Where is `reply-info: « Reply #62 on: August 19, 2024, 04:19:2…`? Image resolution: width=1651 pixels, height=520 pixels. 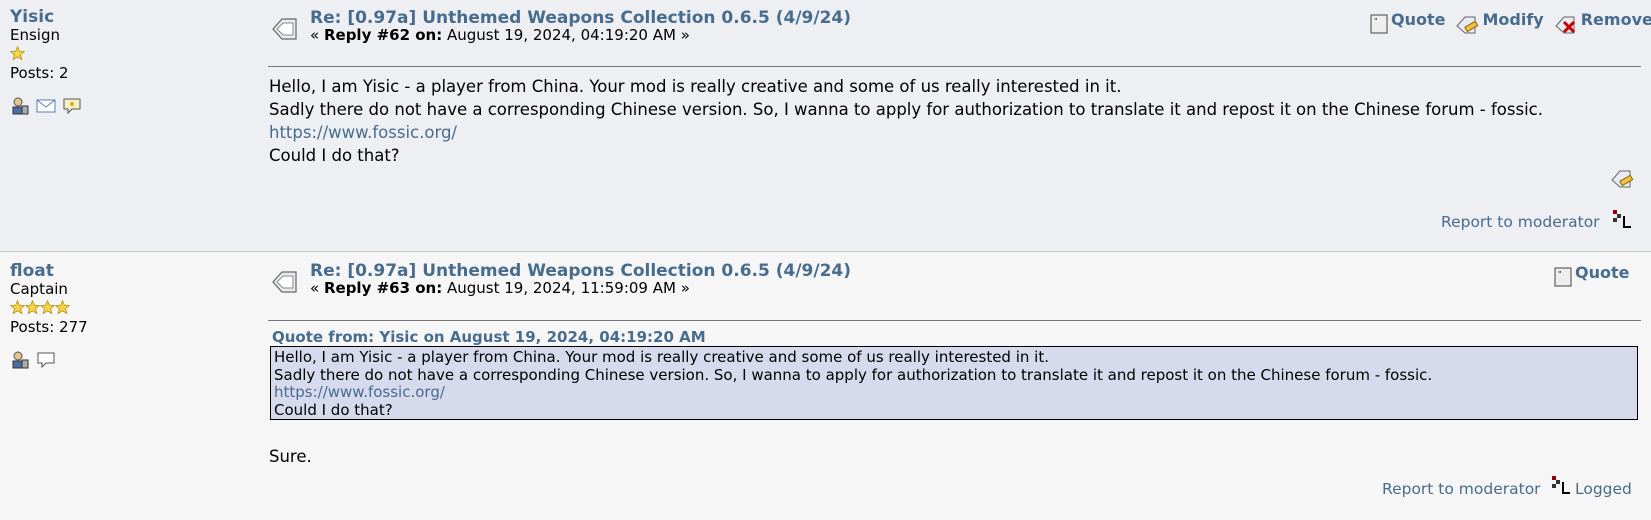 reply-info: « Reply #62 on: August 19, 2024, 04:19:2… is located at coordinates (500, 35).